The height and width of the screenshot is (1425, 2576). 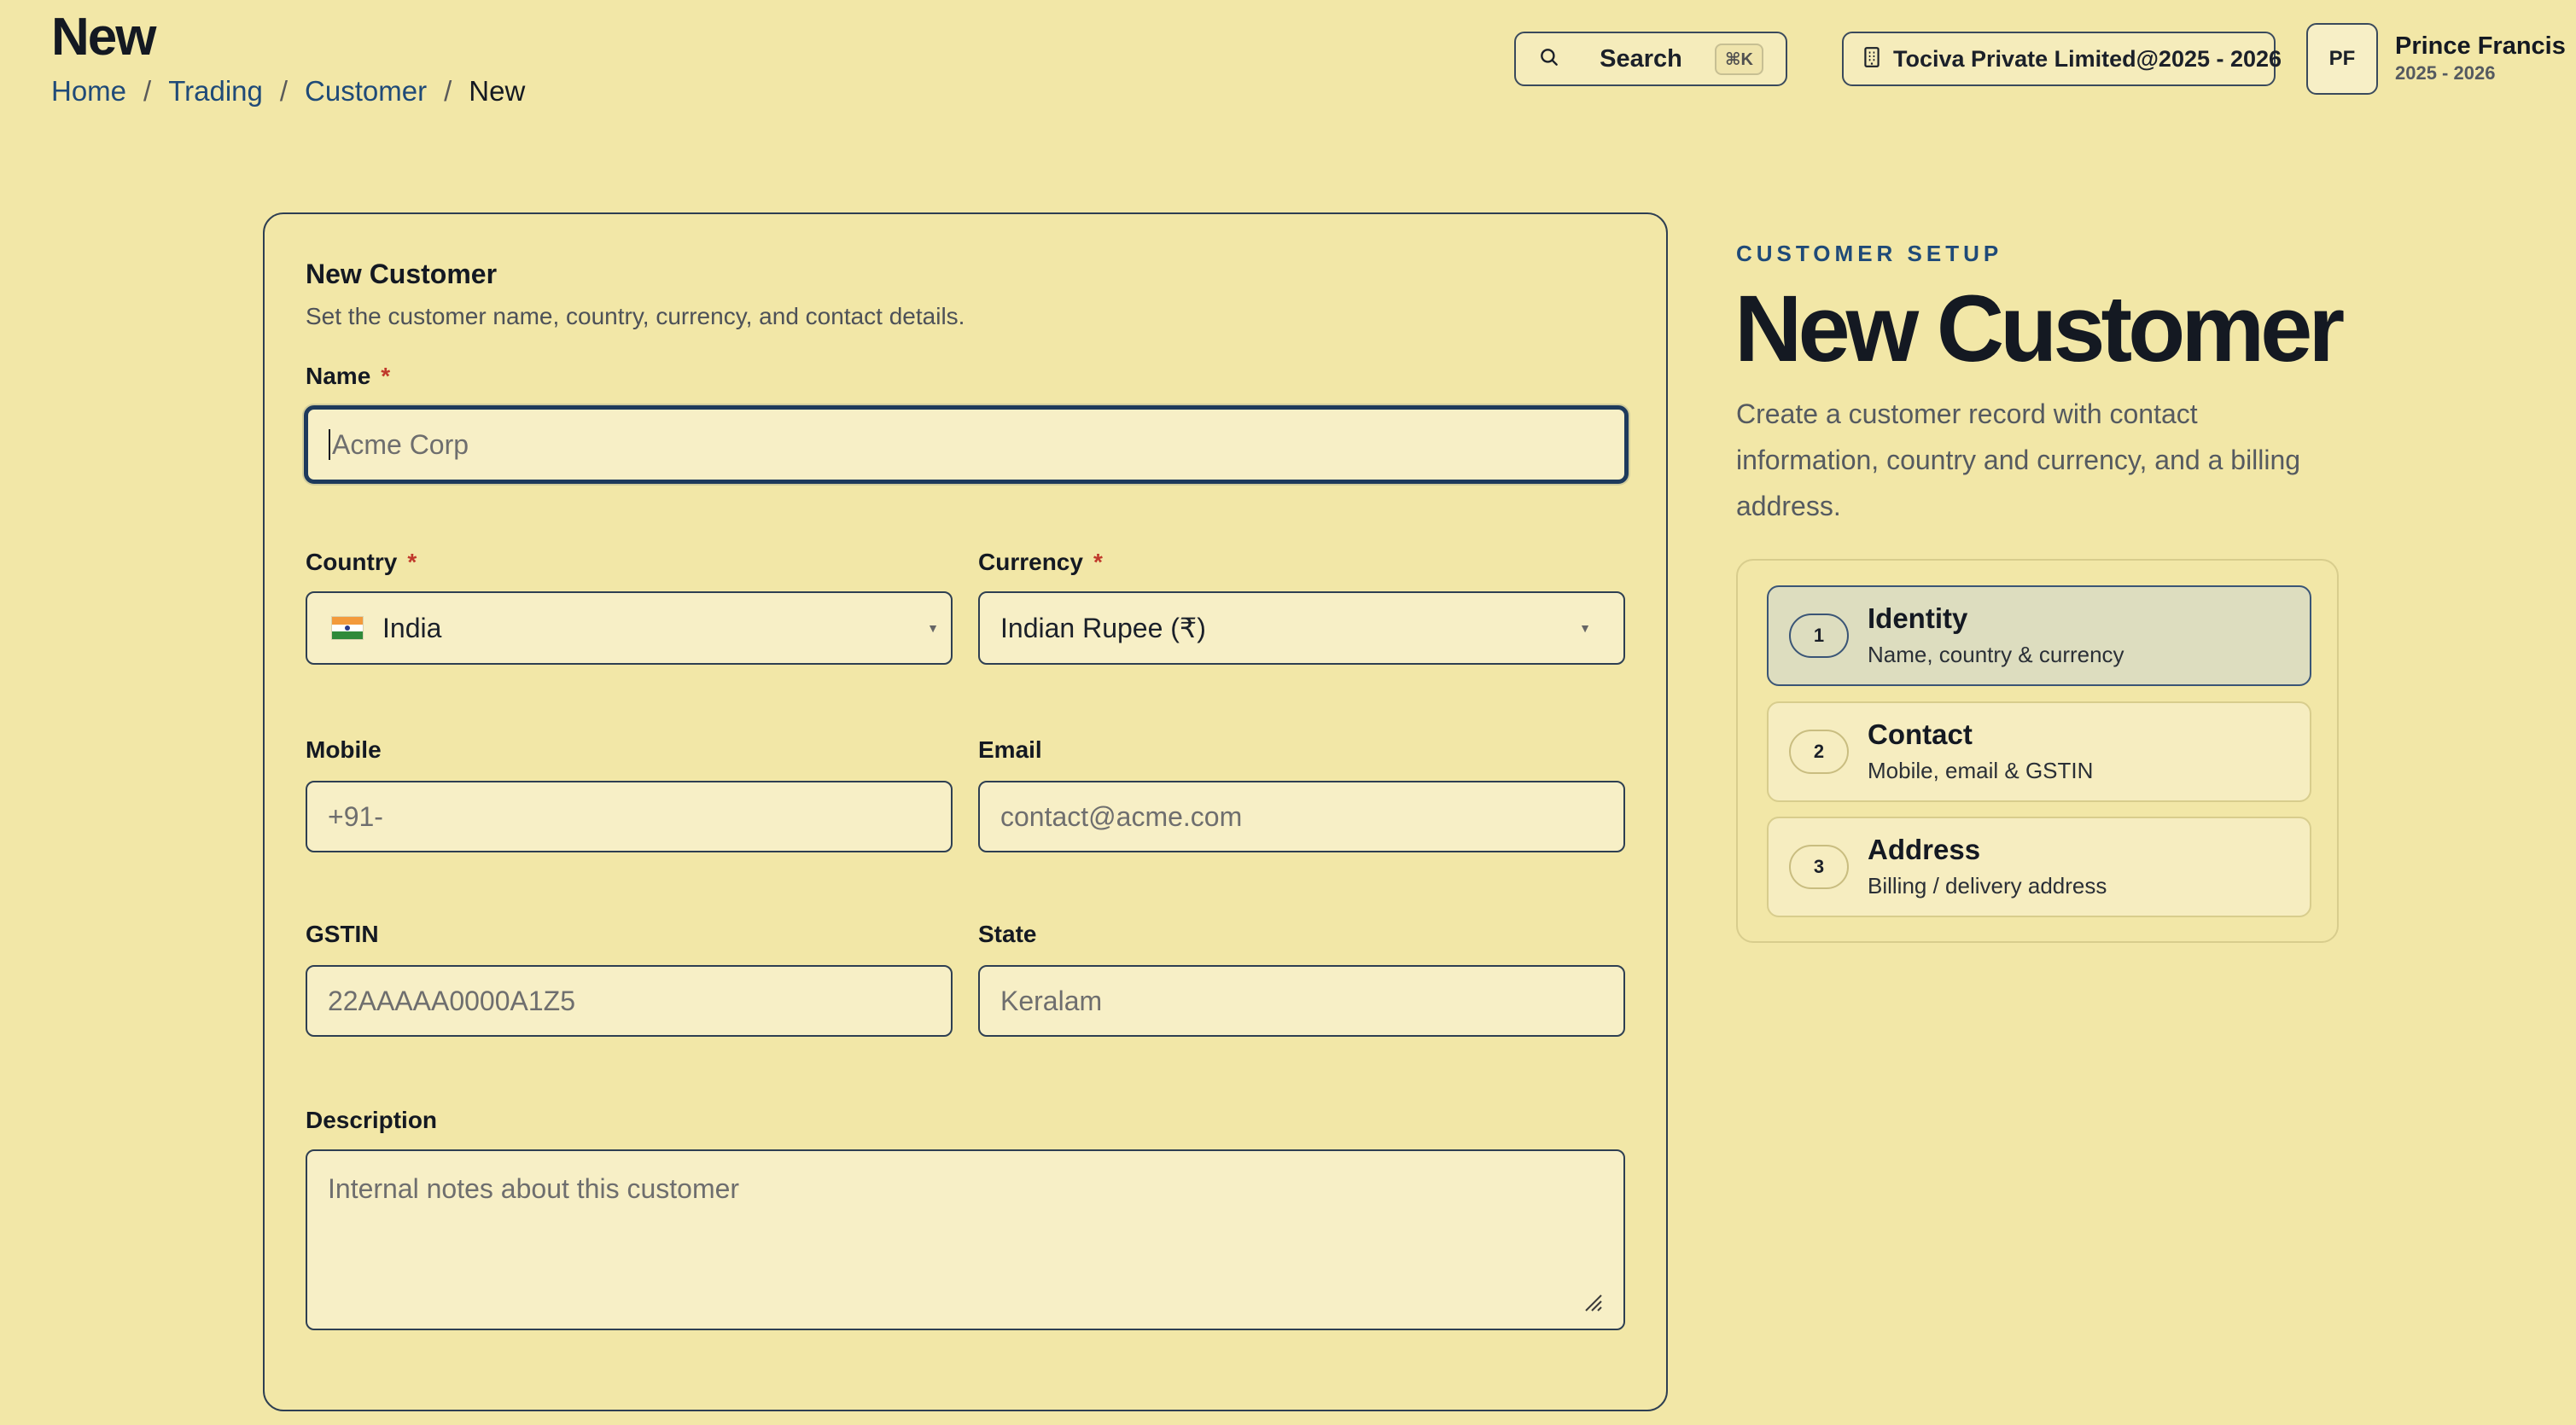 What do you see at coordinates (1549, 60) in the screenshot?
I see `search-icon` at bounding box center [1549, 60].